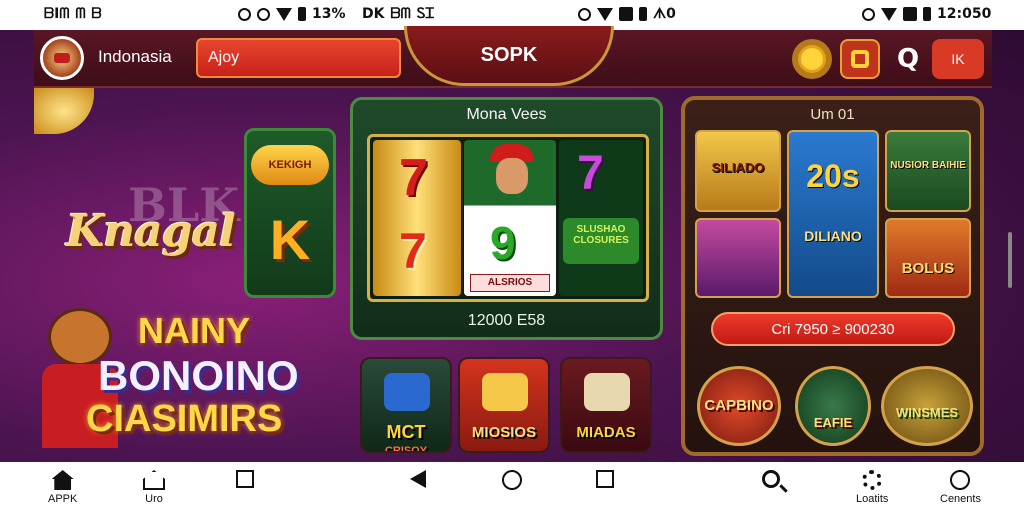 The height and width of the screenshot is (512, 1024). Describe the element at coordinates (833, 214) in the screenshot. I see `featured-tile-2: 20s DILIANO` at that location.